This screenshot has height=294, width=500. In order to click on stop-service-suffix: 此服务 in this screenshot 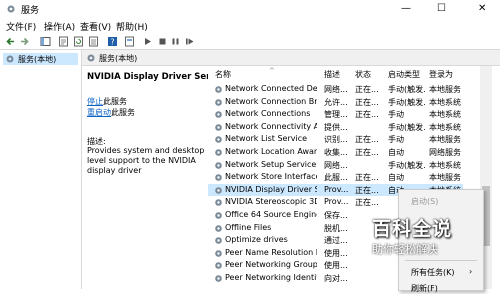, I will do `click(115, 101)`.